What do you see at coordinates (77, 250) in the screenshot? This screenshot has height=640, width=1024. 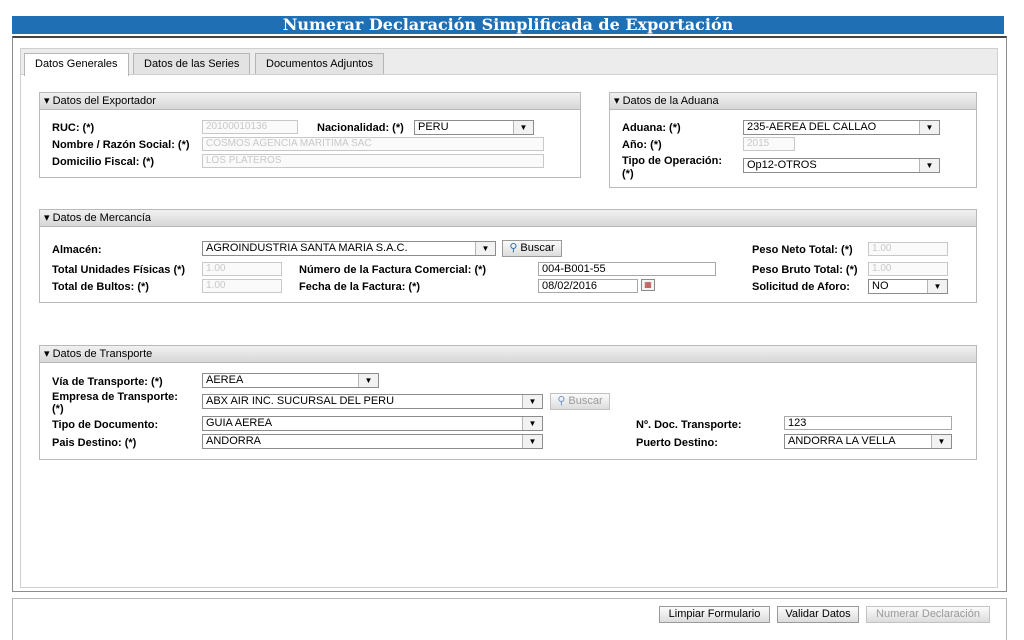 I see `almacen-label: Almacén:` at bounding box center [77, 250].